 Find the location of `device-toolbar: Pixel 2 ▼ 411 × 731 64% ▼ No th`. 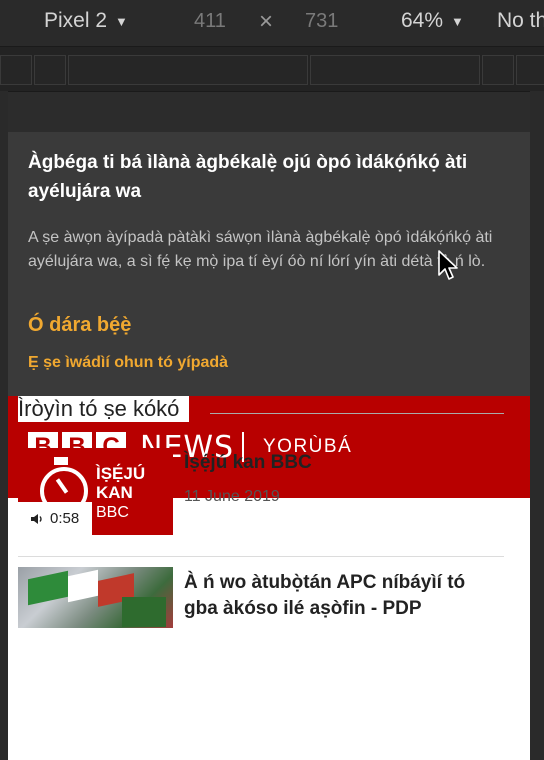

device-toolbar: Pixel 2 ▼ 411 × 731 64% ▼ No th is located at coordinates (272, 23).